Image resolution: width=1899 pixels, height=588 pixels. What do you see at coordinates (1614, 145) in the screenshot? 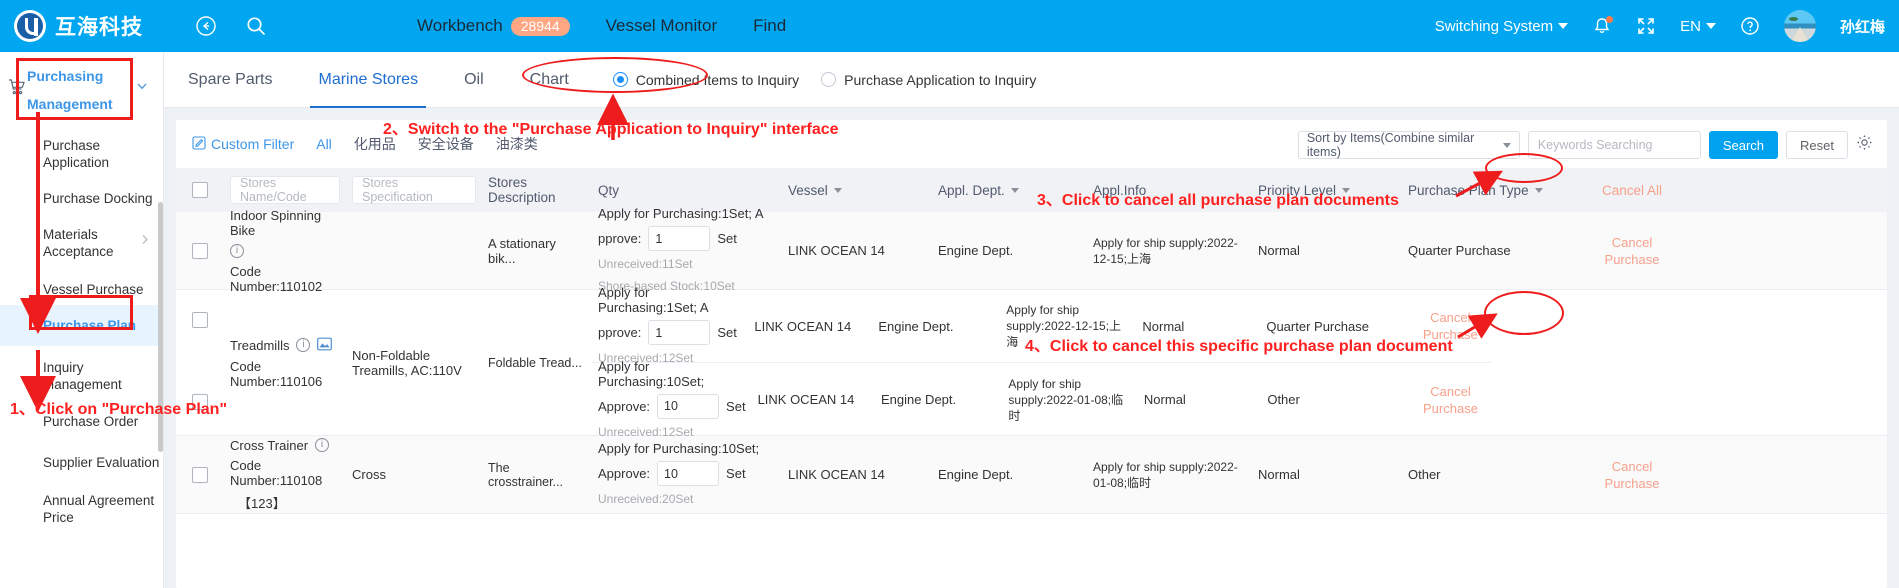
I see `search-input: Keywords Searching` at bounding box center [1614, 145].